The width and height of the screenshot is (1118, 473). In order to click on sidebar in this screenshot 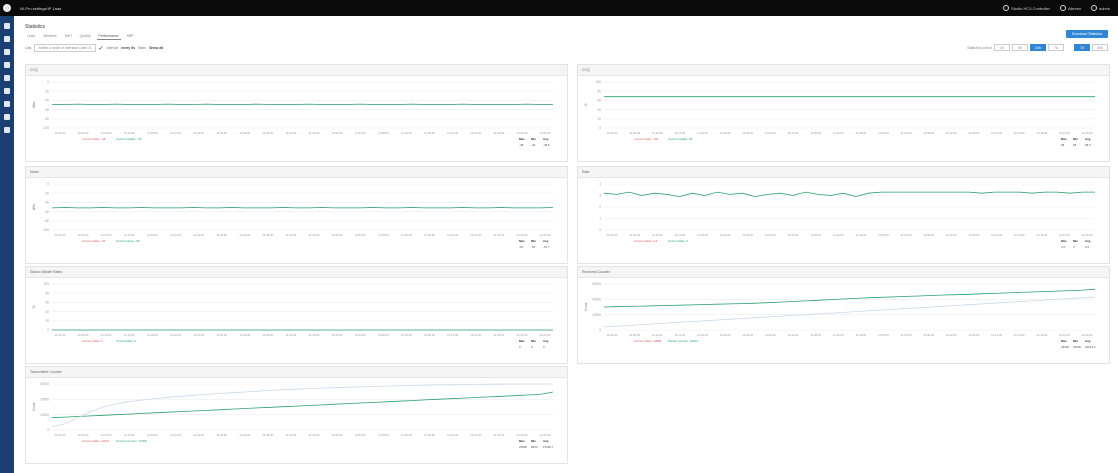, I will do `click(7, 244)`.